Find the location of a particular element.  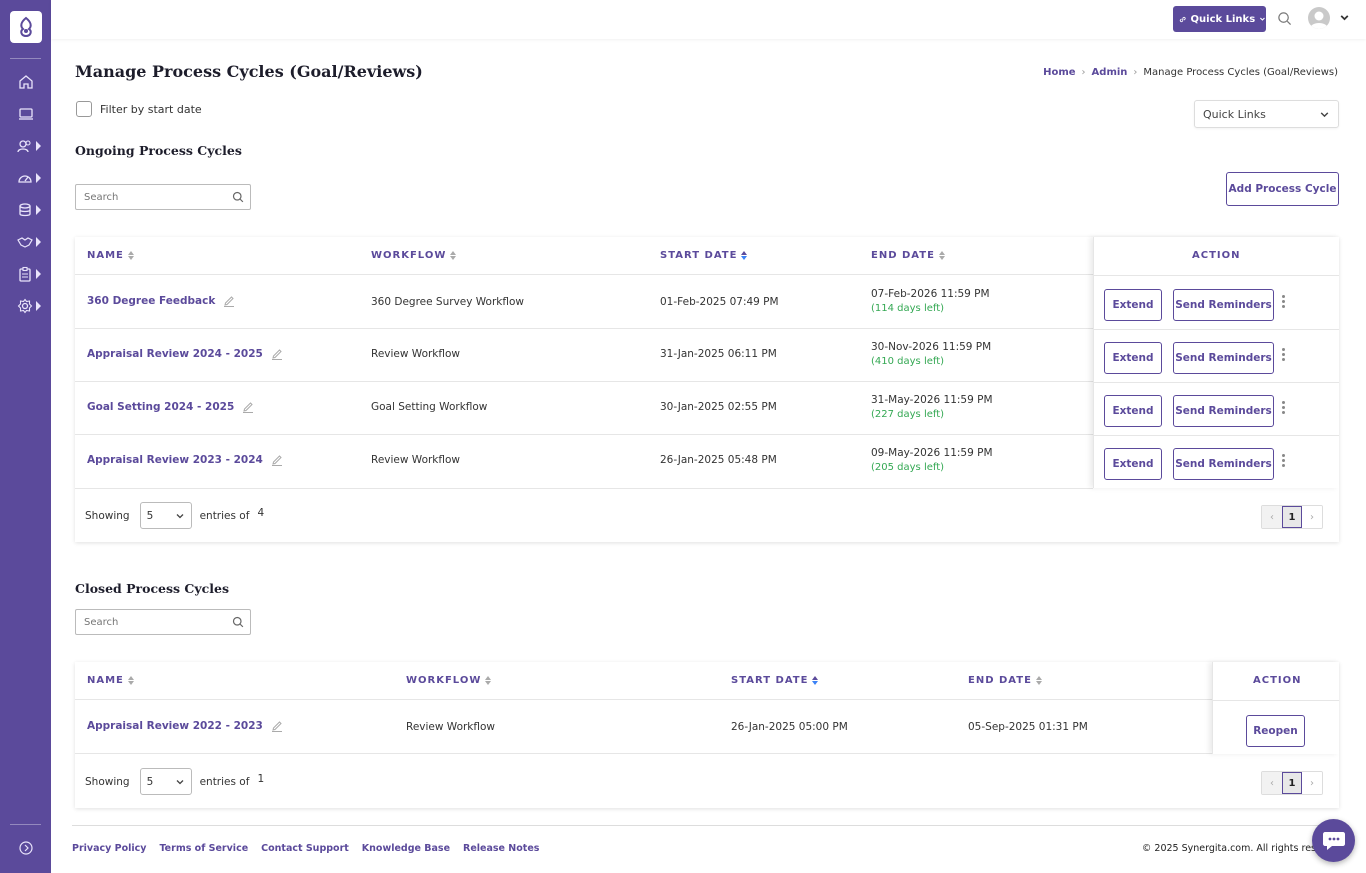

ongoing-search-input is located at coordinates (154, 197).